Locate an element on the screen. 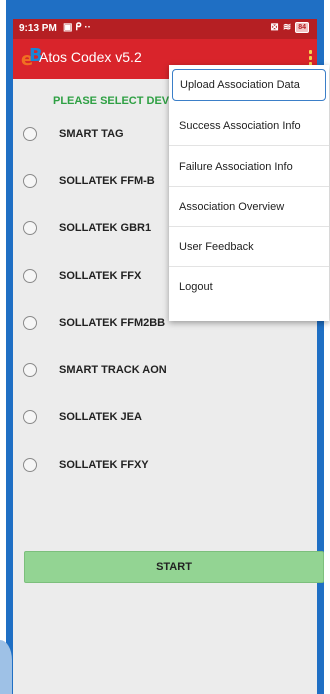 The height and width of the screenshot is (694, 330). menu-item-success-association-info: Success Association Info is located at coordinates (249, 126).